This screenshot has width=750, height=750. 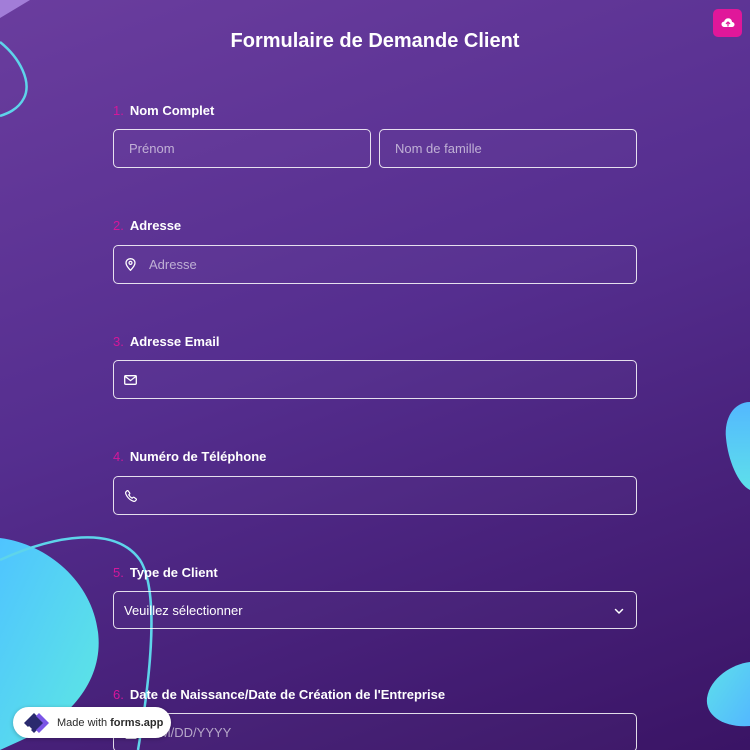 I want to click on question-text: Adresse, so click(x=155, y=225).